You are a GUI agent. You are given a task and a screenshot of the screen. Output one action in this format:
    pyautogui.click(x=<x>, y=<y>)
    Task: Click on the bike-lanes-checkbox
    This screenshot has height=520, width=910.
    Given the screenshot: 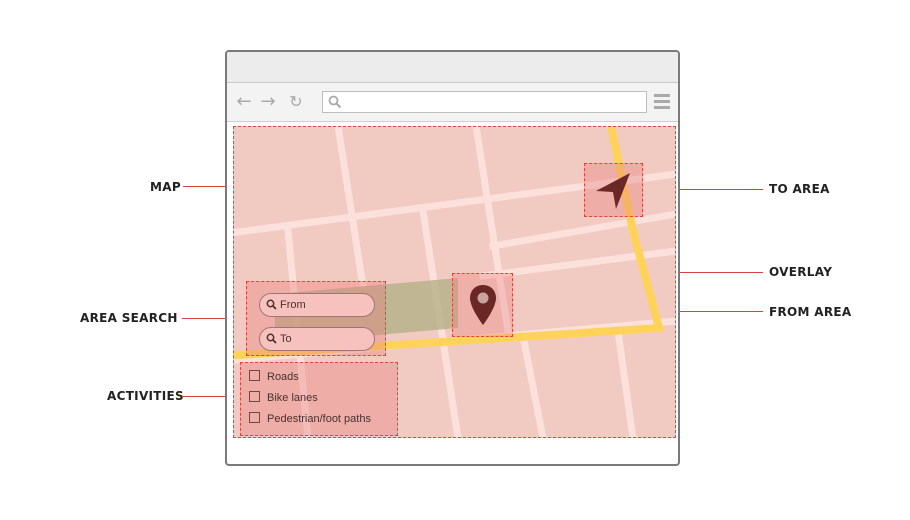 What is the action you would take?
    pyautogui.click(x=254, y=396)
    